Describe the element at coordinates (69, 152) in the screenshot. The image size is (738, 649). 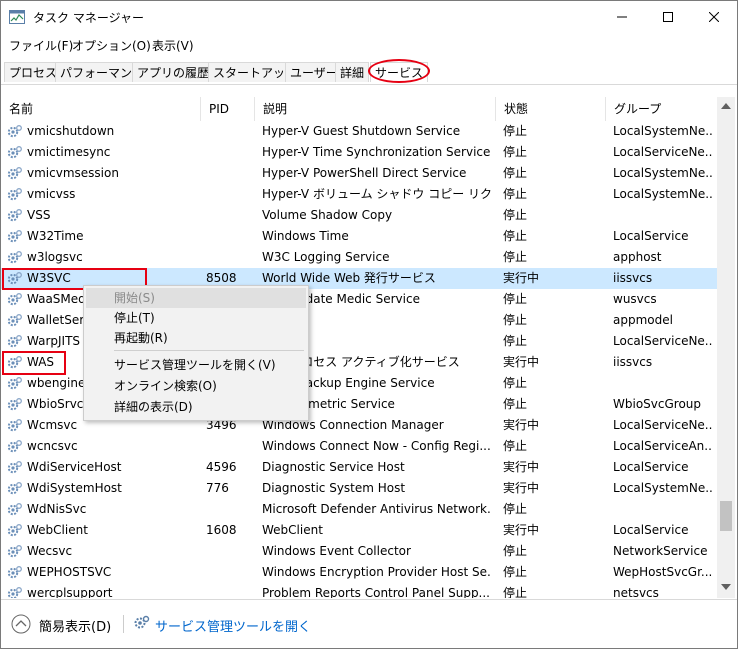
I see `service-name: vmictimesync` at that location.